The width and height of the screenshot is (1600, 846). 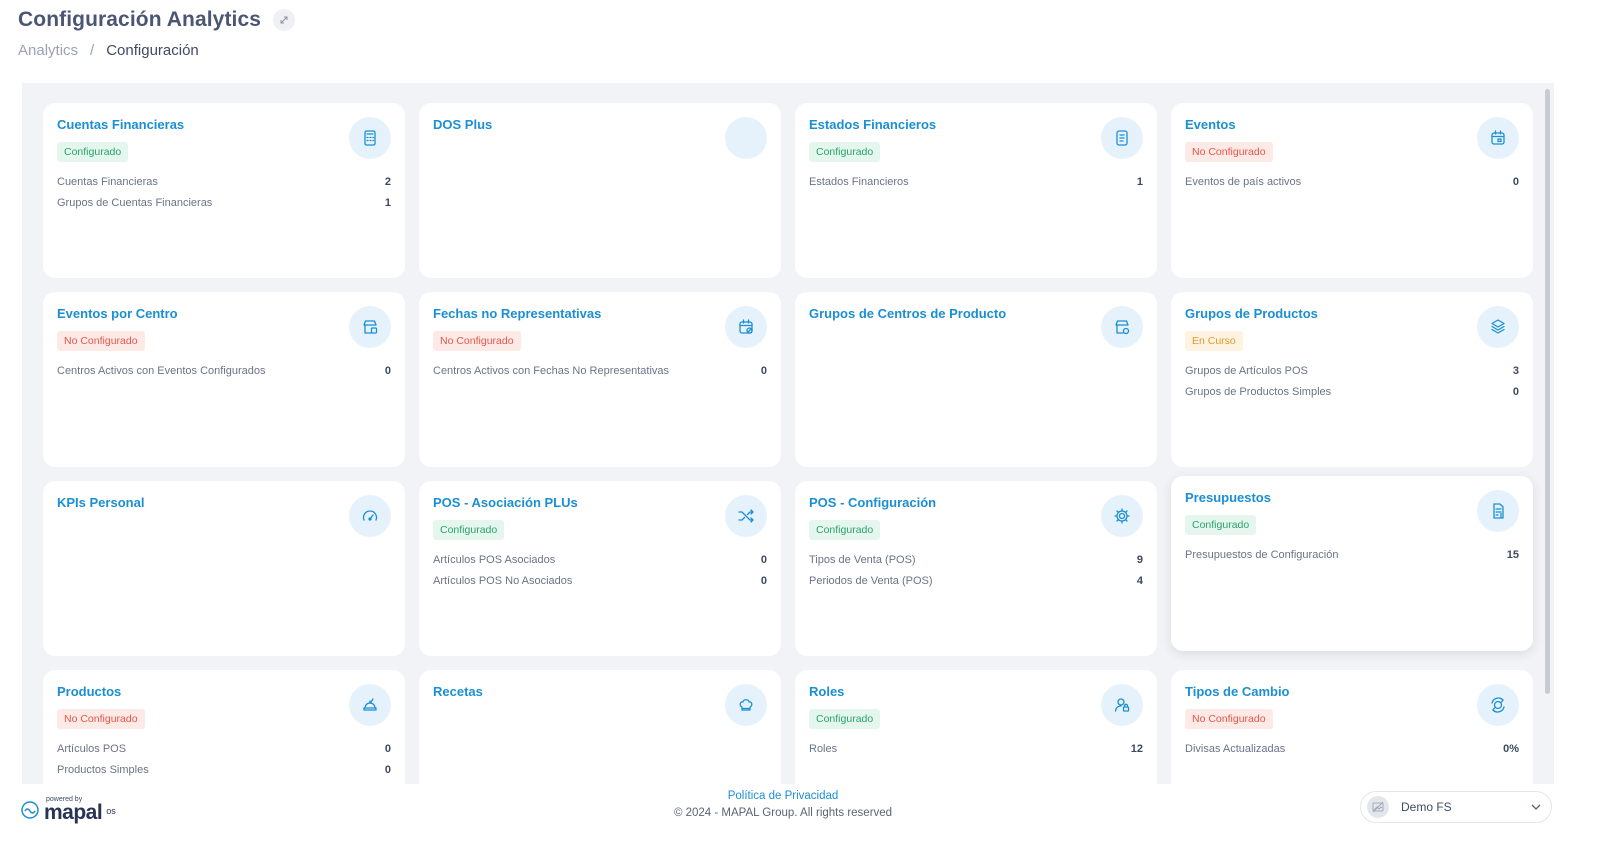 I want to click on card-title: DOS Plus, so click(x=463, y=124).